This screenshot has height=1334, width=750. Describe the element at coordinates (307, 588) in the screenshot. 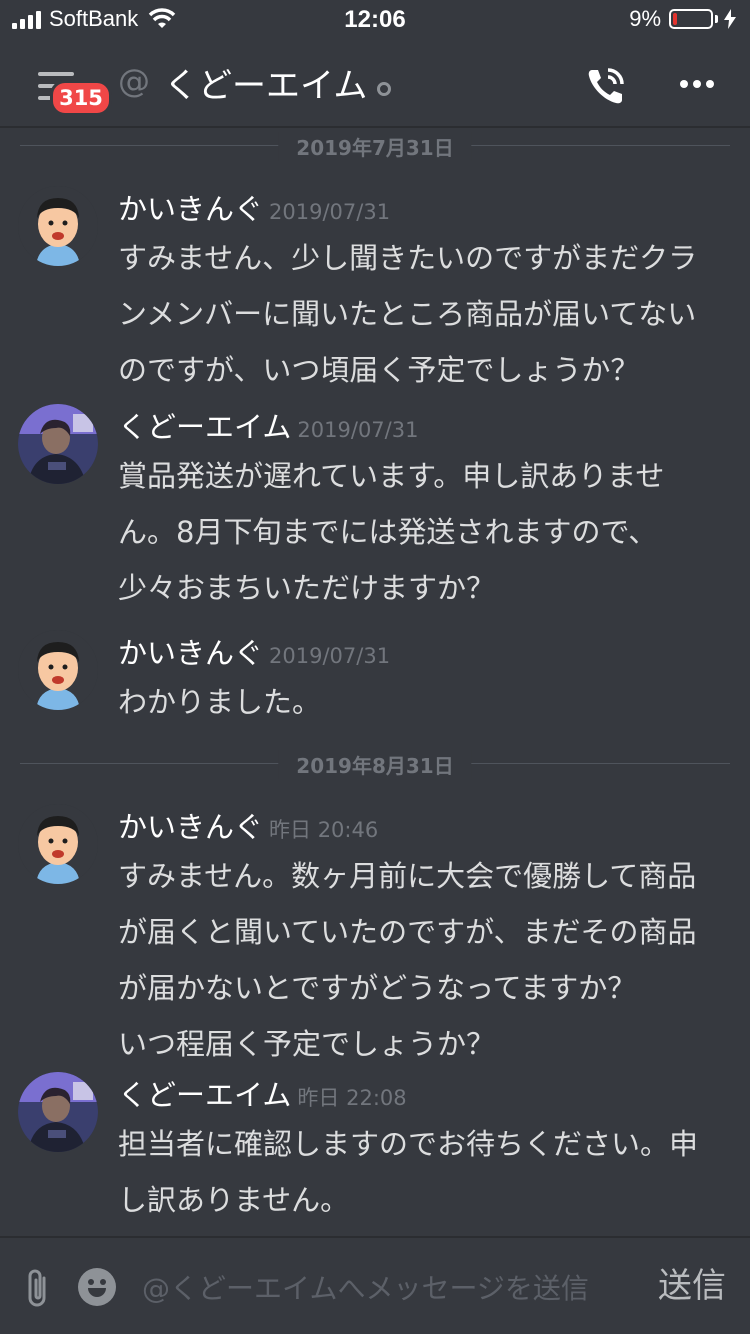

I see `message-line: 少々おまちいただけますか？` at that location.